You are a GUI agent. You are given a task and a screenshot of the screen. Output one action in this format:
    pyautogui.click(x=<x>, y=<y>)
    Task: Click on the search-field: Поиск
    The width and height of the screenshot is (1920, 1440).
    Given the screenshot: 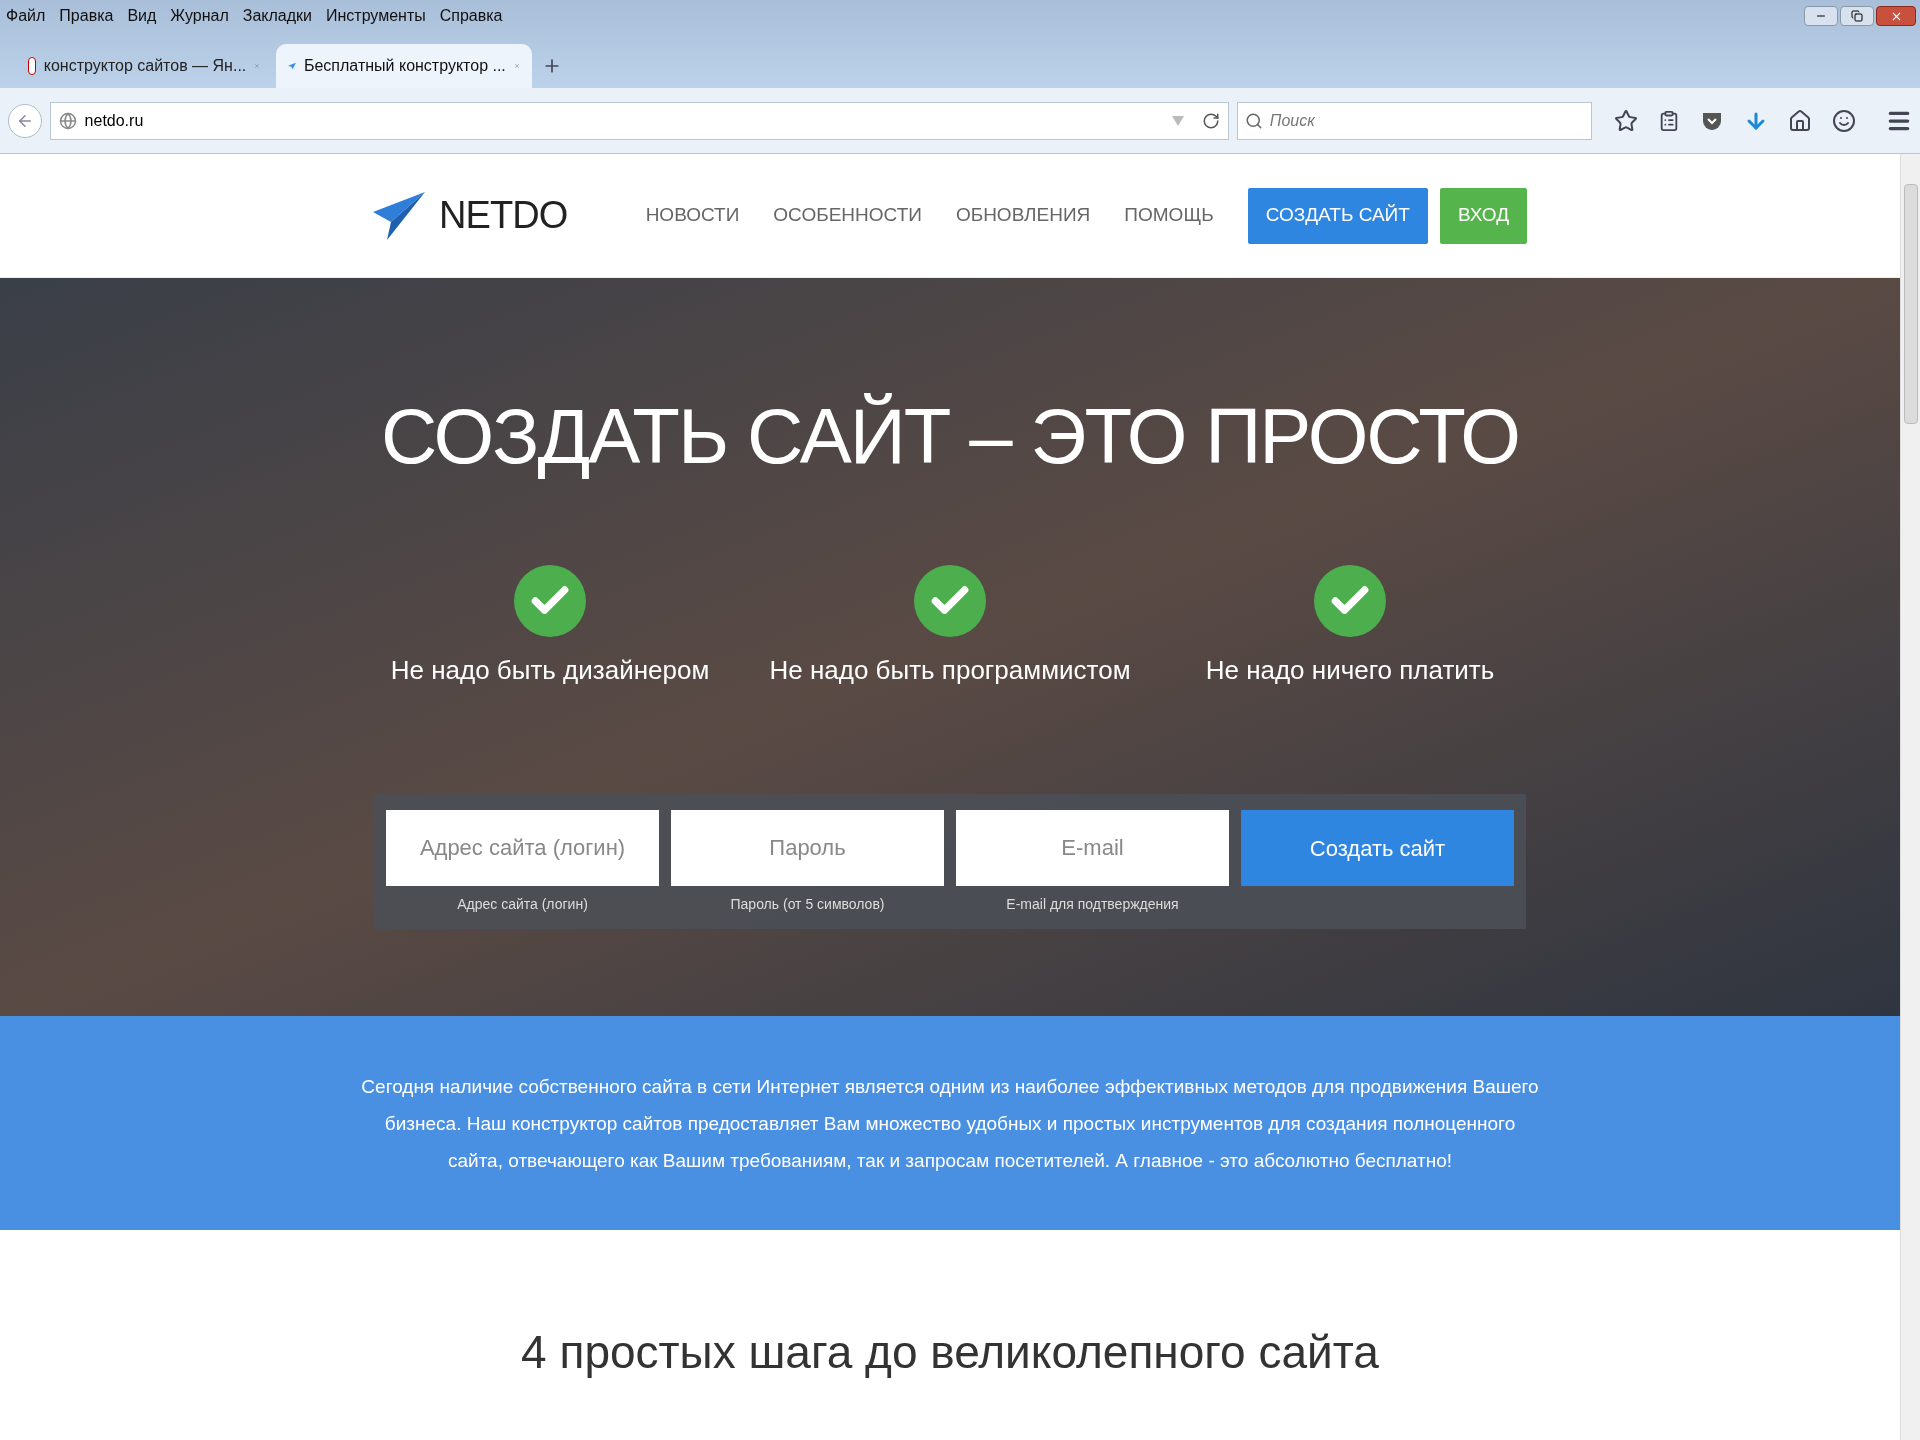 What is the action you would take?
    pyautogui.click(x=1414, y=120)
    